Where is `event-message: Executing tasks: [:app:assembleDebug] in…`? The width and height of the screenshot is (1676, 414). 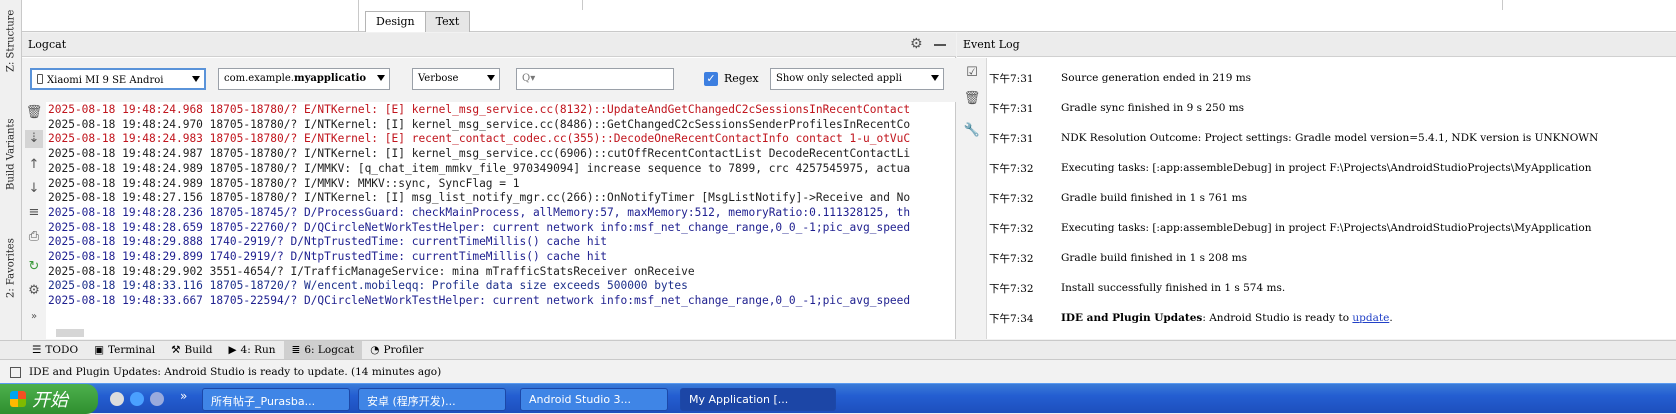
event-message: Executing tasks: [:app:assembleDebug] in… is located at coordinates (1326, 168).